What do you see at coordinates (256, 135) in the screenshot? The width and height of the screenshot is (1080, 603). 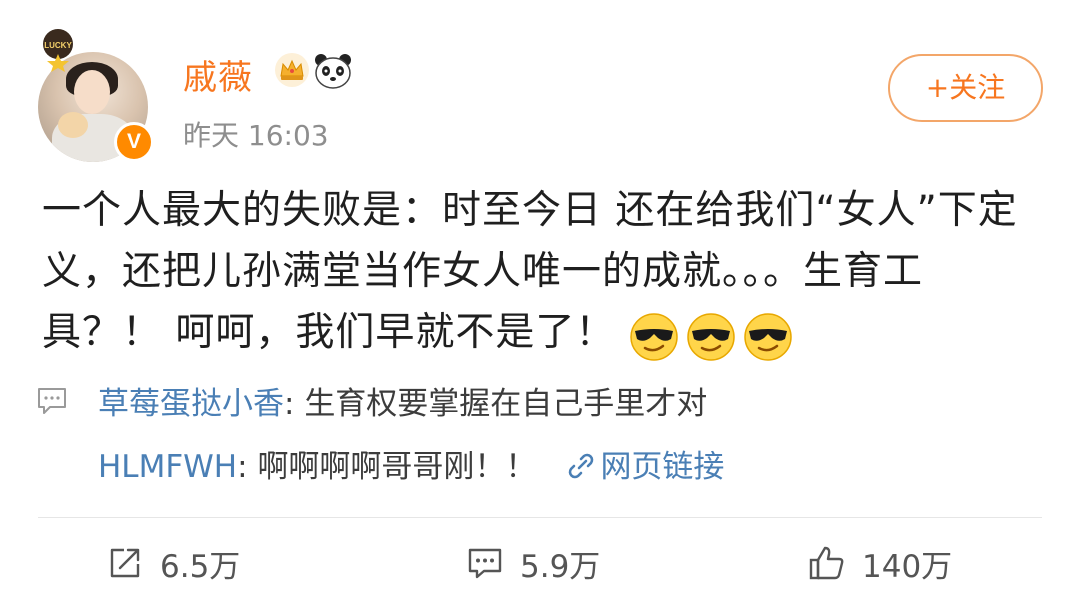 I see `post-timestamp: 昨天 16:03` at bounding box center [256, 135].